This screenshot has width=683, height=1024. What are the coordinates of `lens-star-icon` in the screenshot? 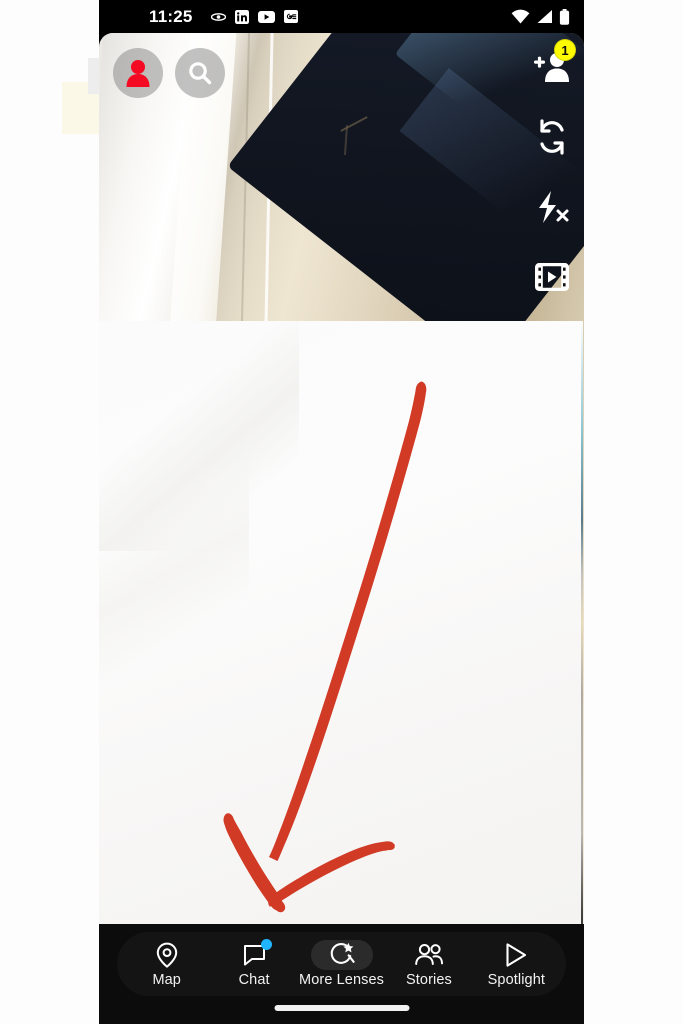 It's located at (342, 953).